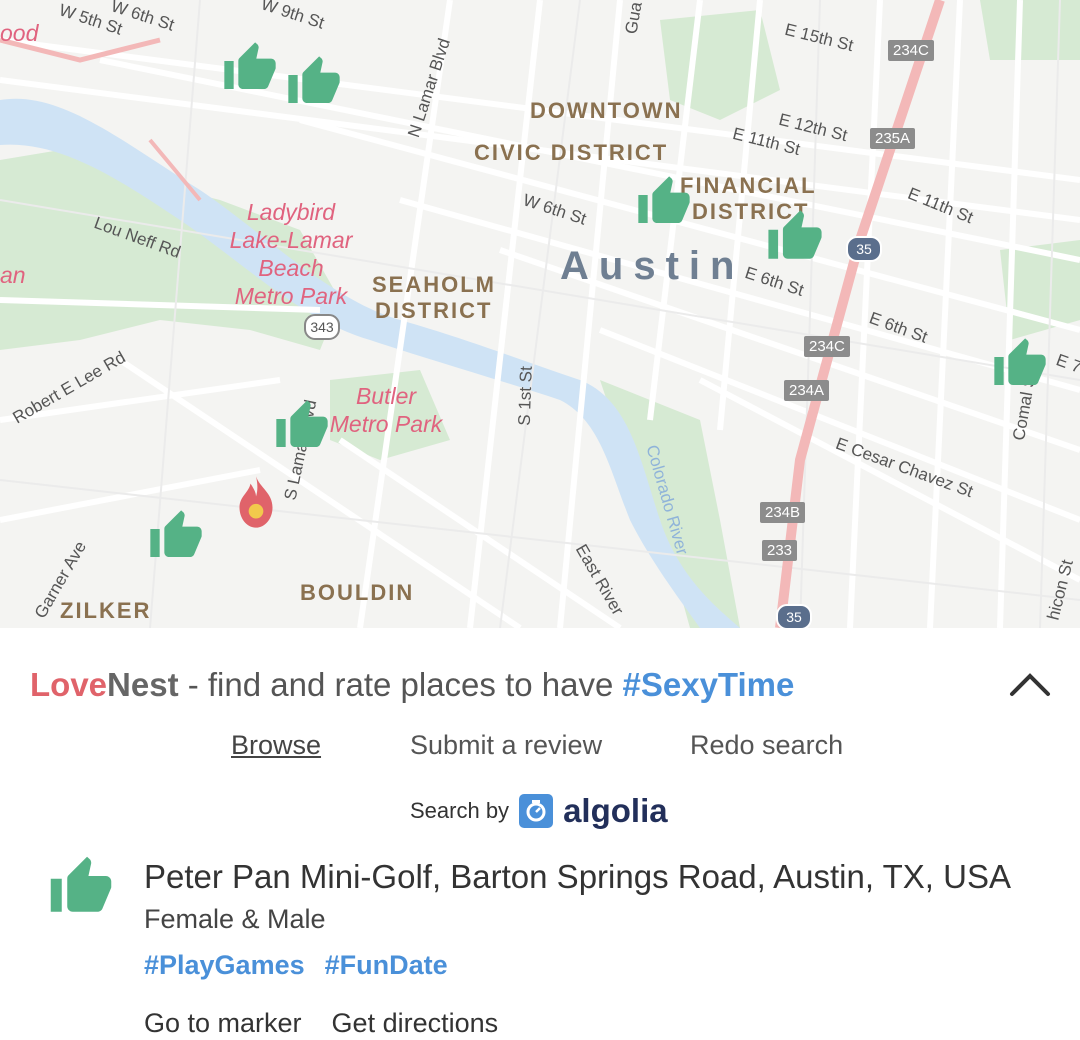  Describe the element at coordinates (322, 327) in the screenshot. I see `highway-shield: 343` at that location.